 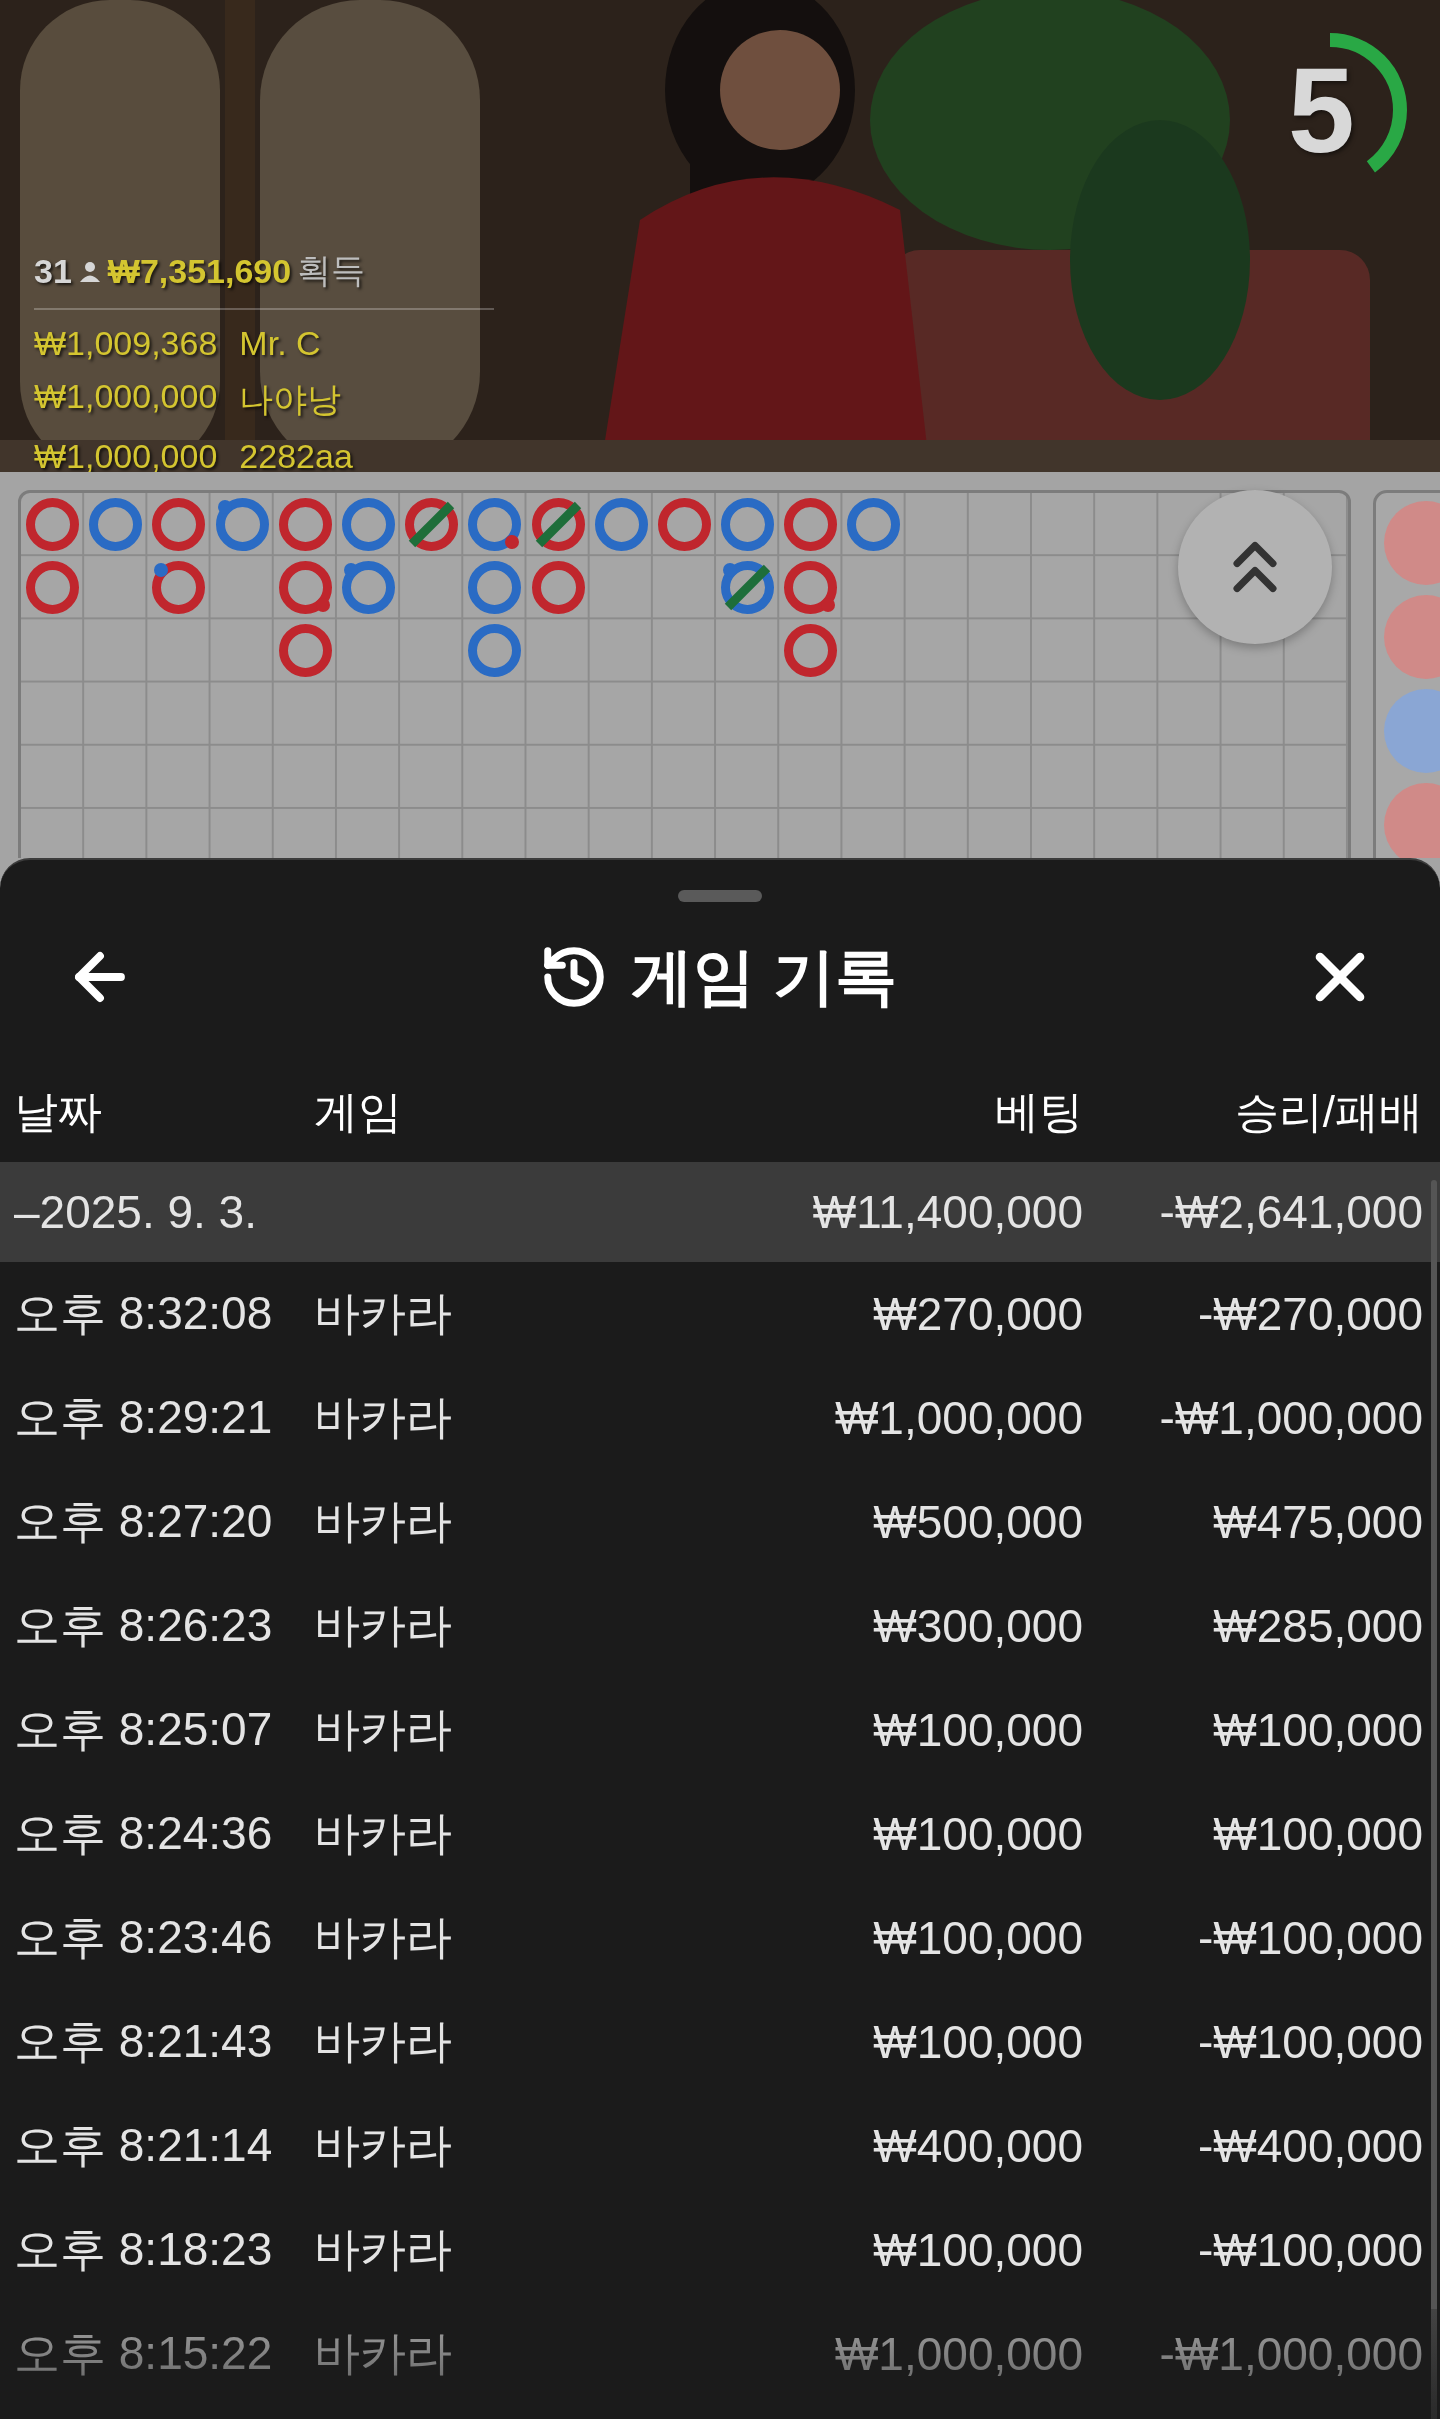 I want to click on column-header: 승리/패배, so click(x=1328, y=1111).